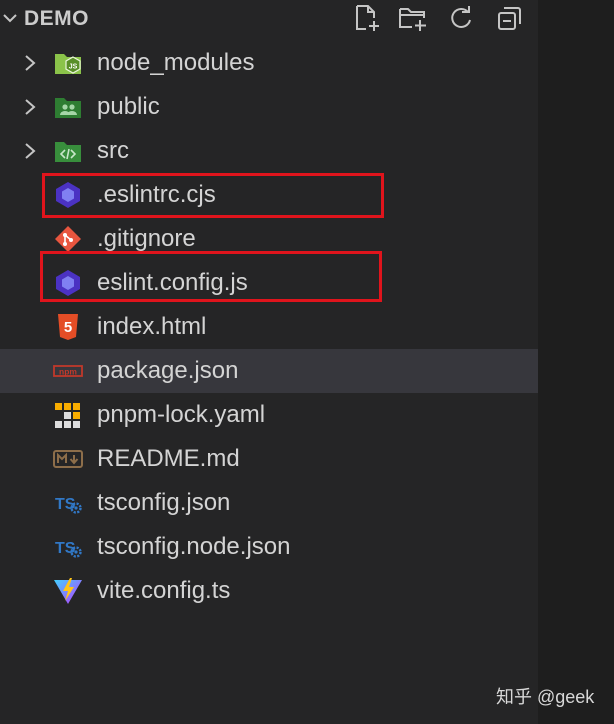 This screenshot has height=724, width=614. What do you see at coordinates (510, 18) in the screenshot?
I see `collapse-all-icon` at bounding box center [510, 18].